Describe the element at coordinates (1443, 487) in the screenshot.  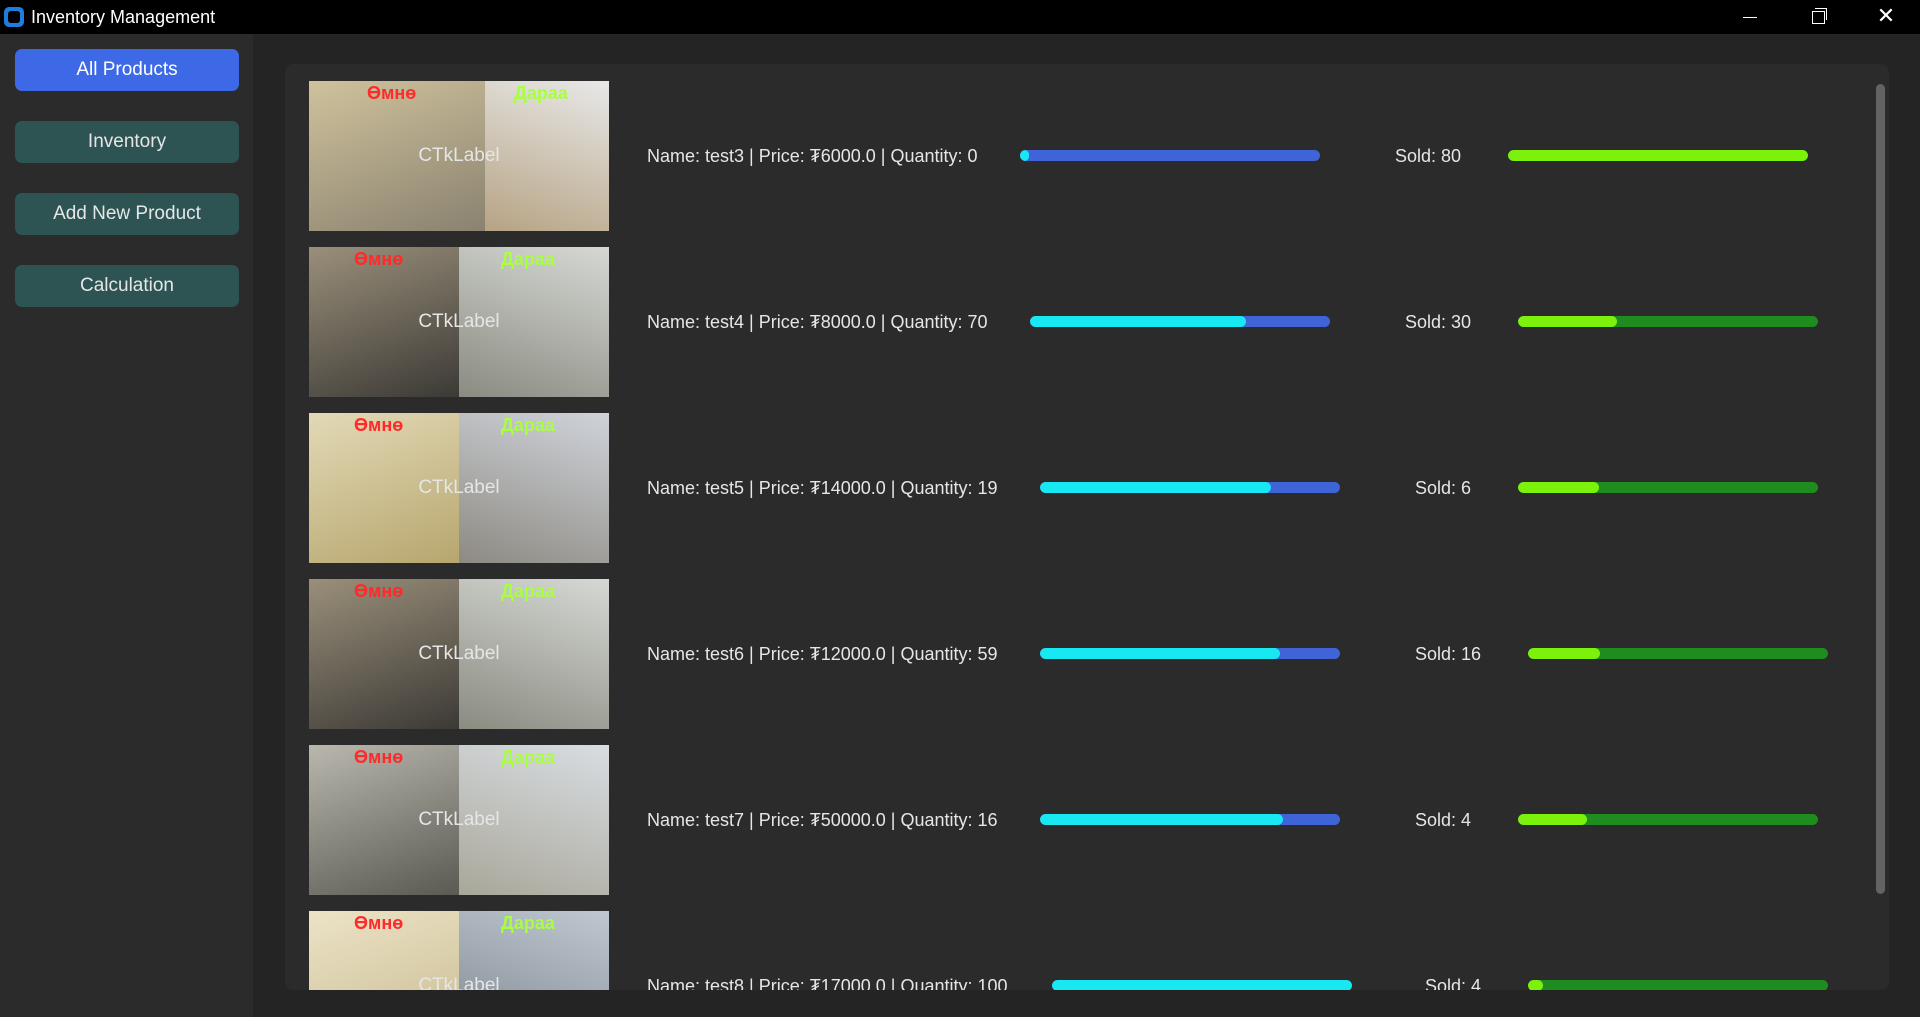
I see `sold-count: Sold: 6` at that location.